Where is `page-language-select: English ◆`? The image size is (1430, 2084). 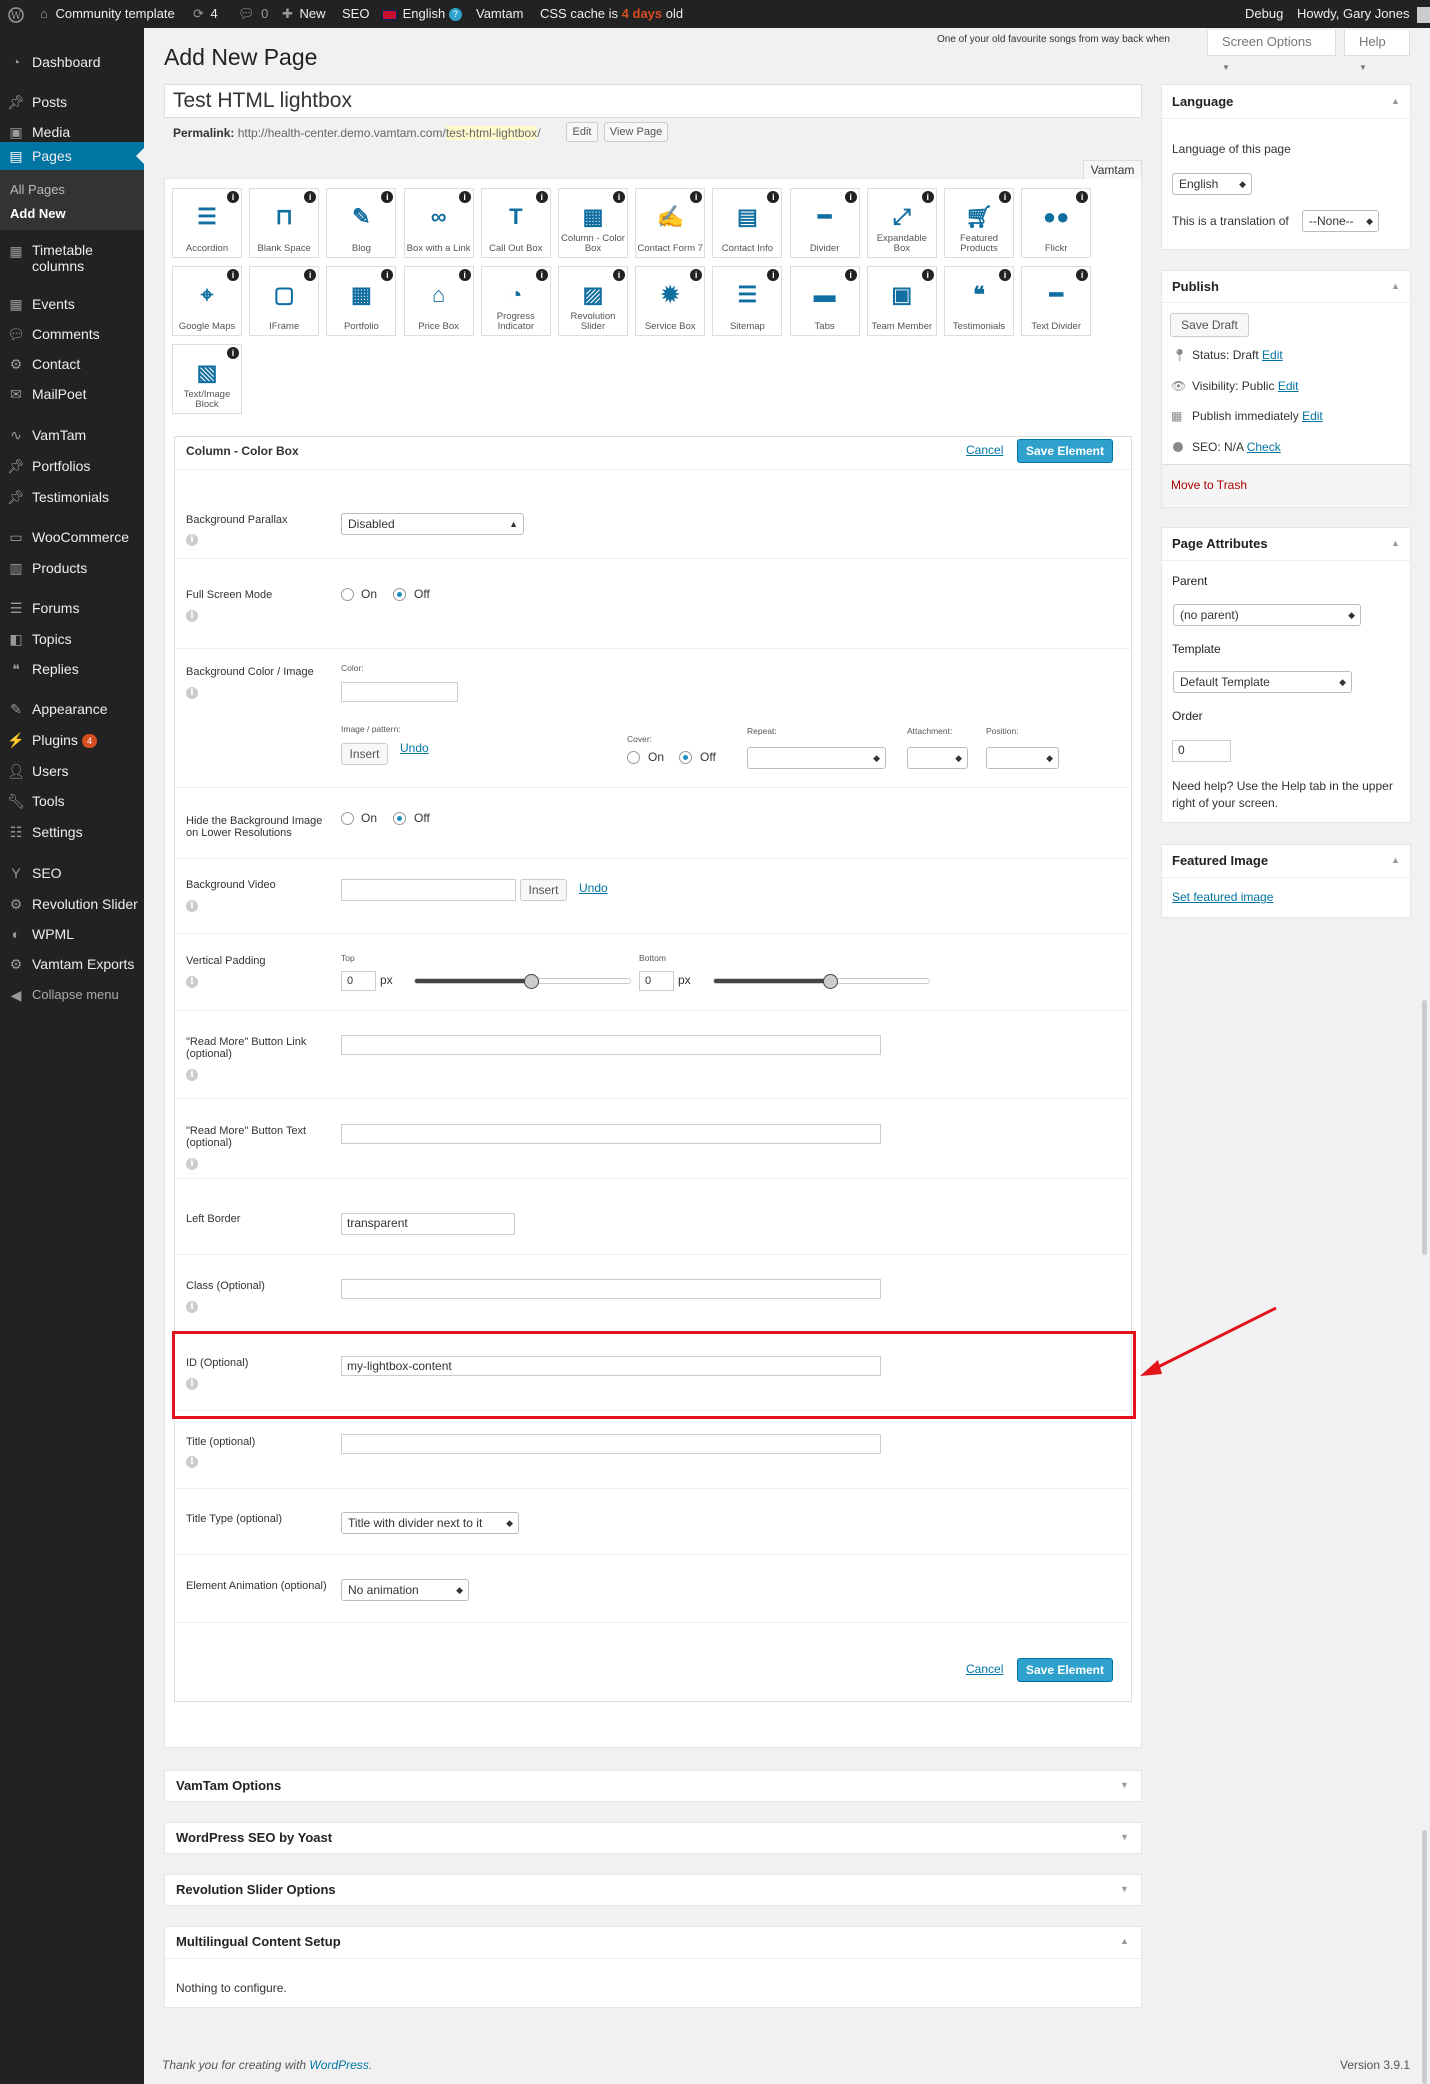
page-language-select: English ◆ is located at coordinates (1212, 184).